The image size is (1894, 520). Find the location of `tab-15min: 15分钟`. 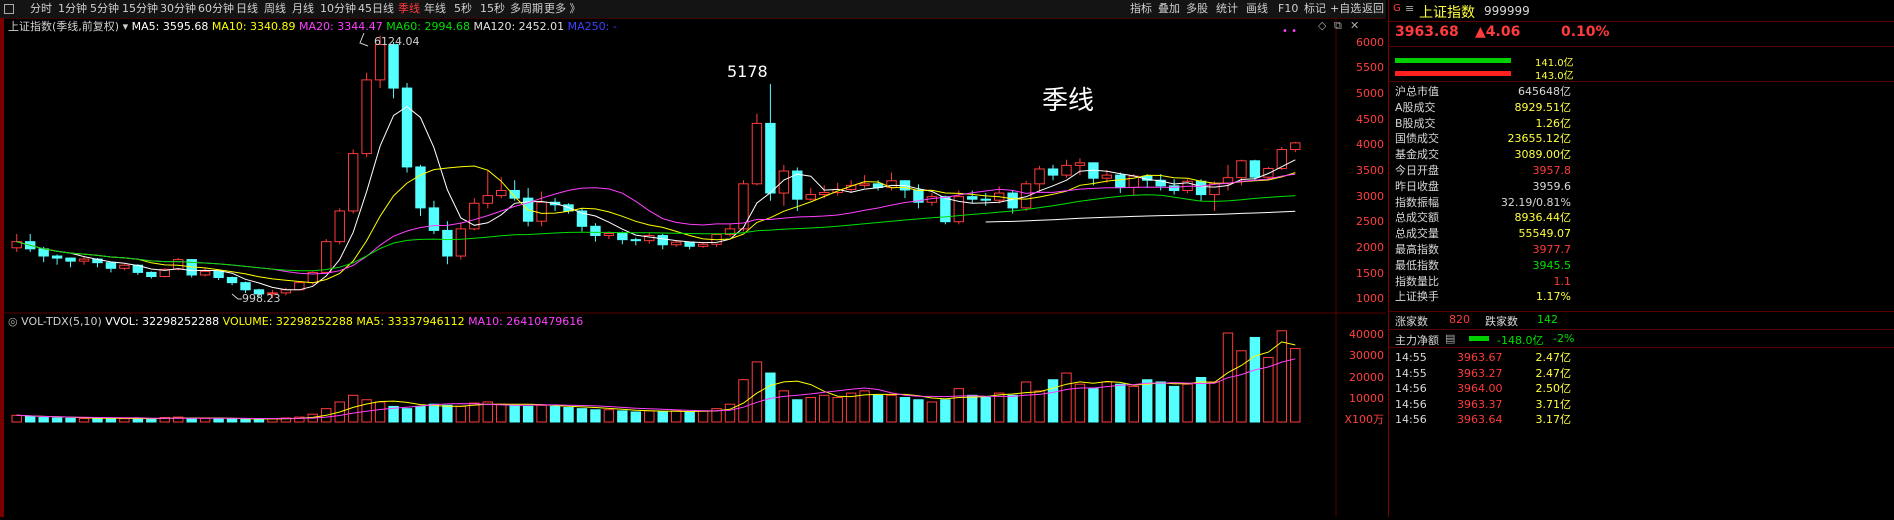

tab-15min: 15分钟 is located at coordinates (140, 9).